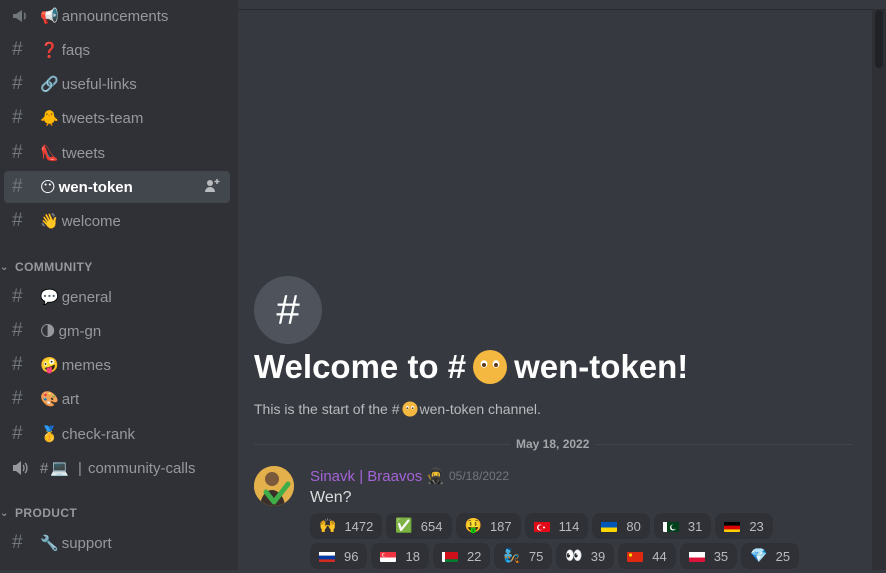  What do you see at coordinates (435, 476) in the screenshot?
I see `ninja-badge-icon: 🥷` at bounding box center [435, 476].